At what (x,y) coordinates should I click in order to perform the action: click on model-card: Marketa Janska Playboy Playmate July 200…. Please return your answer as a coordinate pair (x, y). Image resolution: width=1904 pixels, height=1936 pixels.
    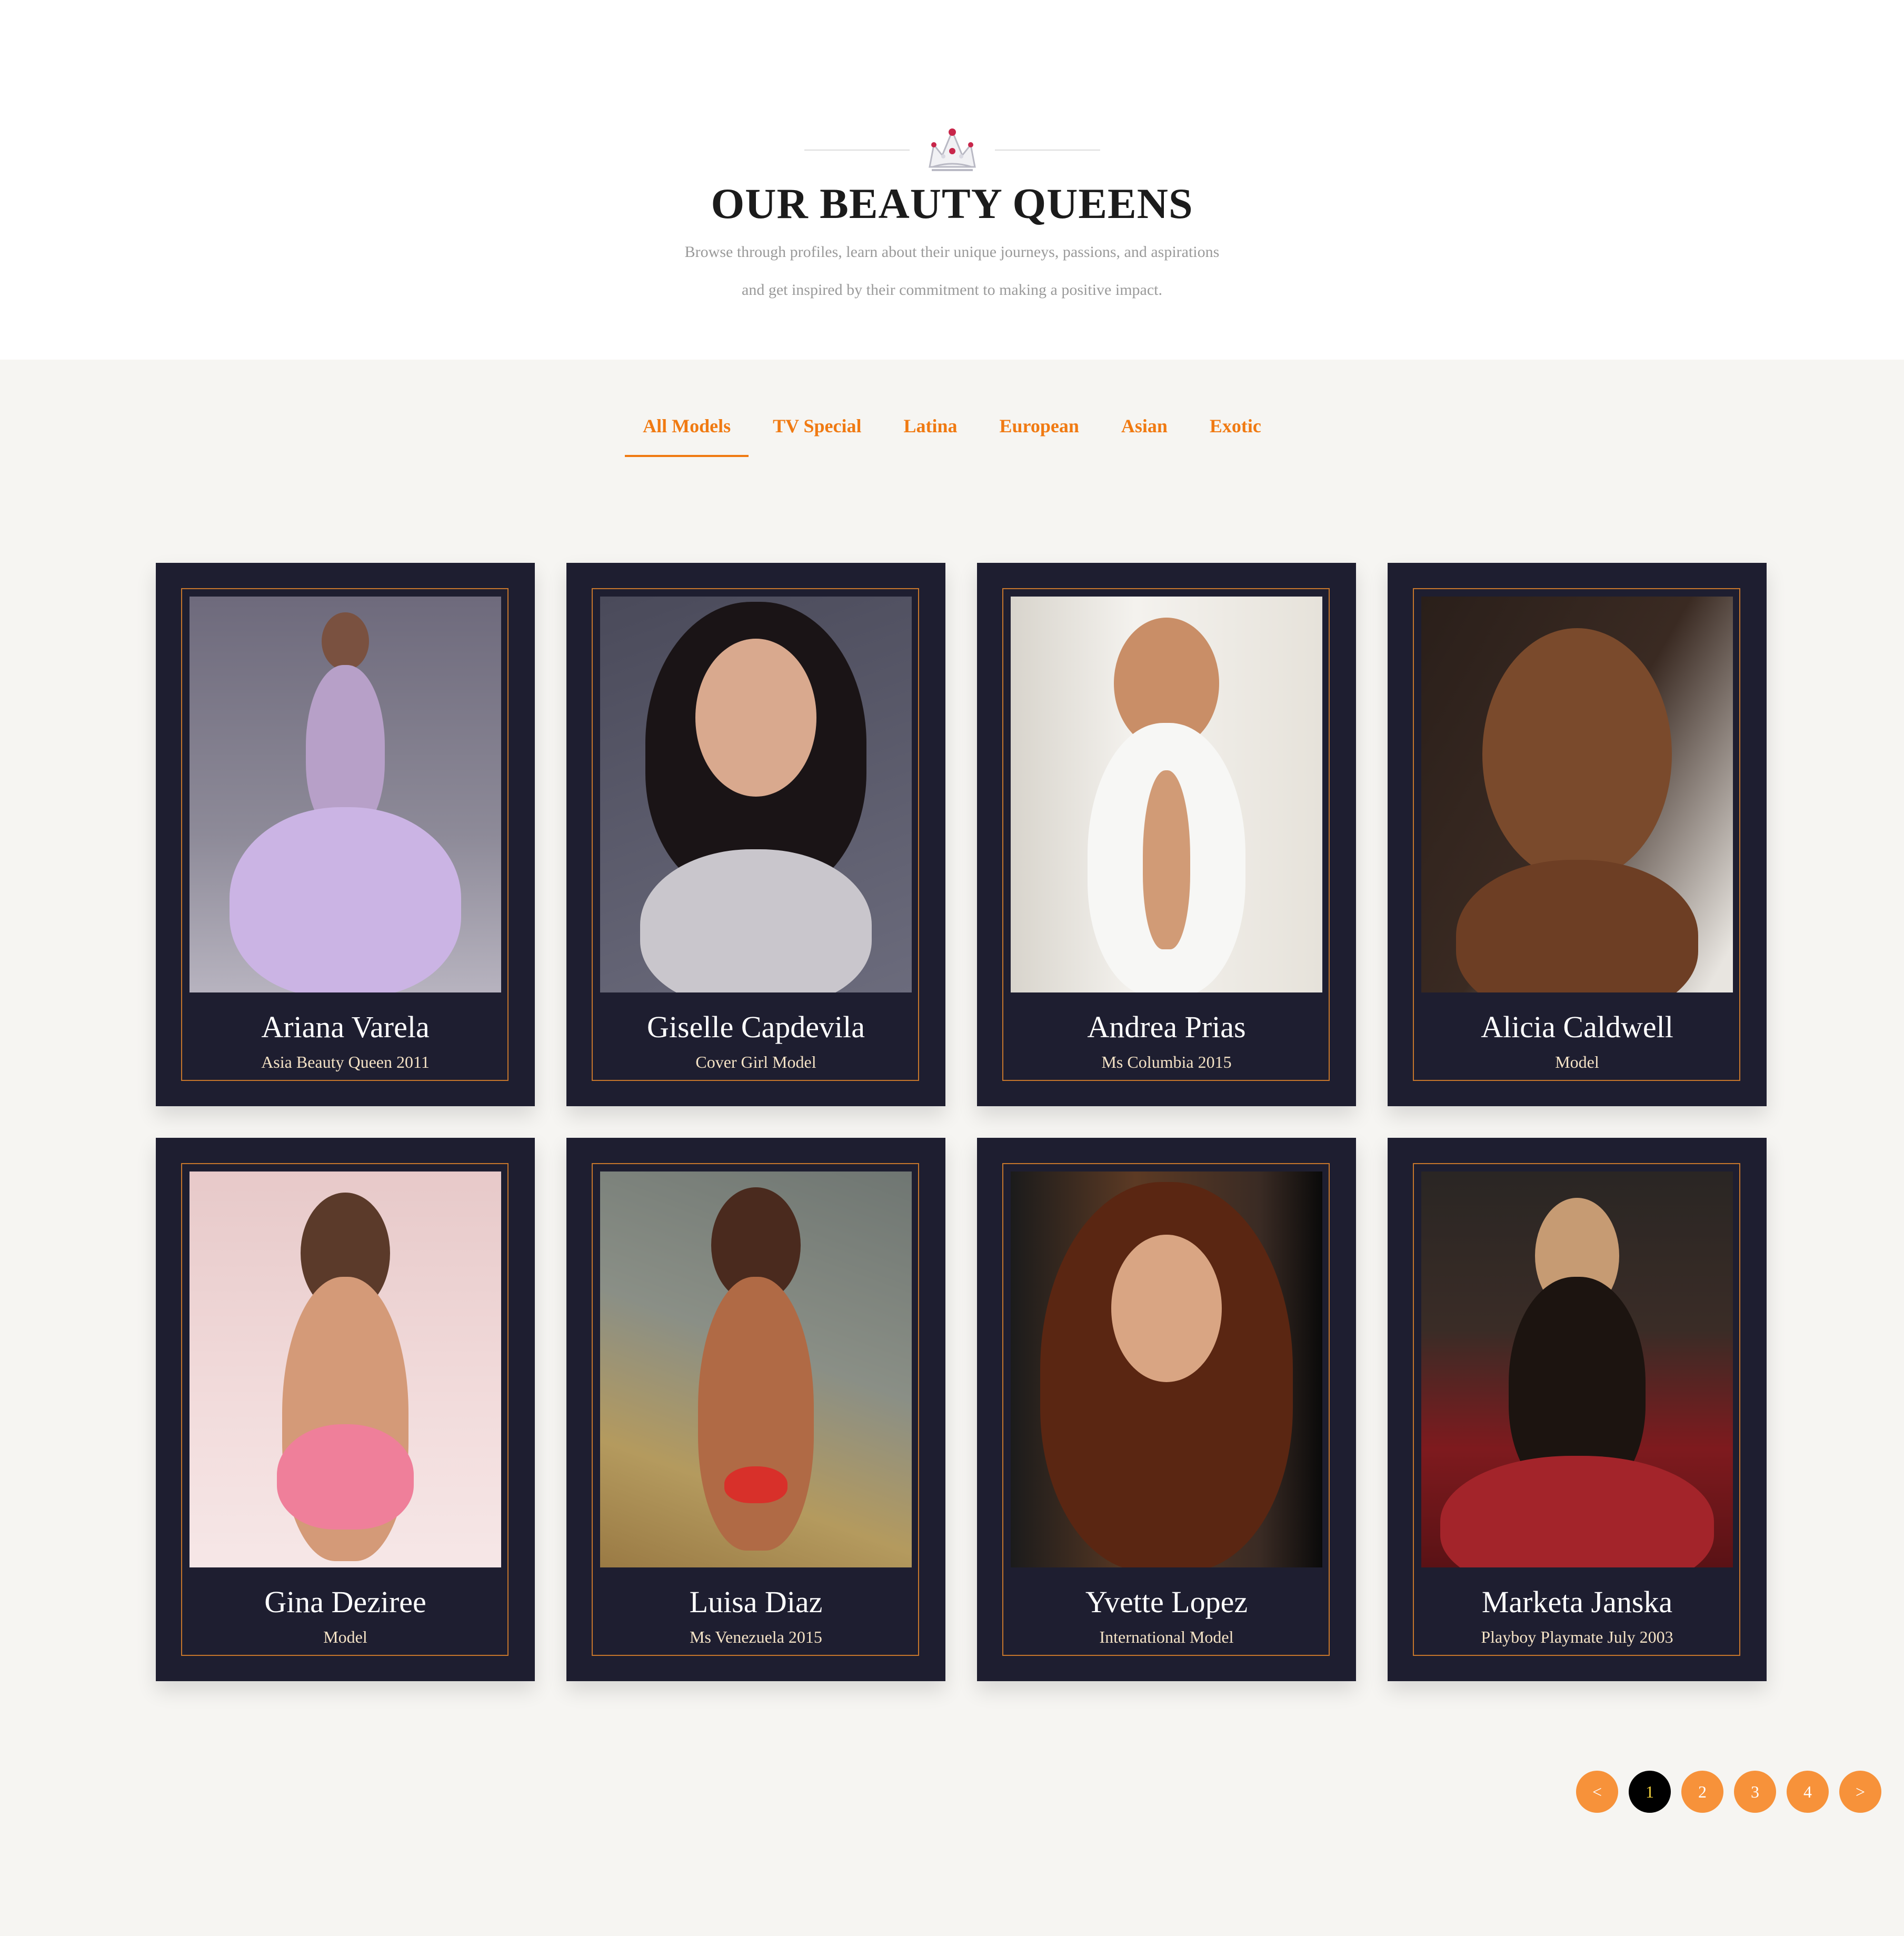
    Looking at the image, I should click on (1577, 1409).